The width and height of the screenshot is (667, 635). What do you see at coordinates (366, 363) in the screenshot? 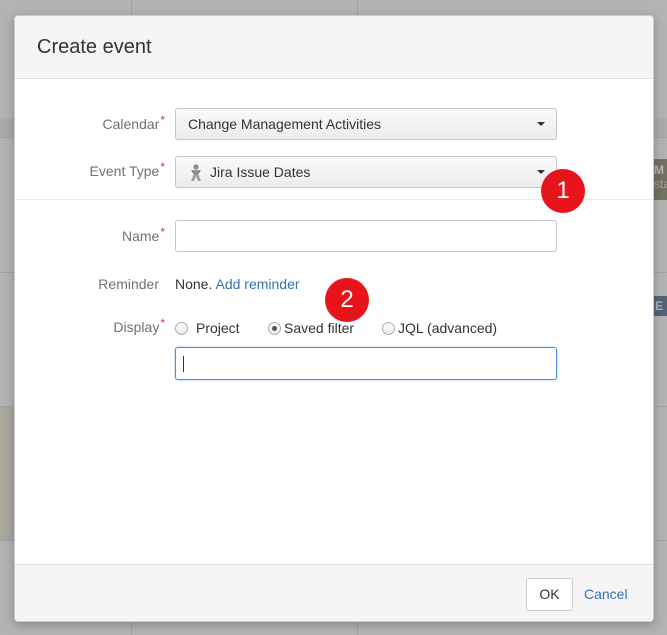
I see `saved-filter-input` at bounding box center [366, 363].